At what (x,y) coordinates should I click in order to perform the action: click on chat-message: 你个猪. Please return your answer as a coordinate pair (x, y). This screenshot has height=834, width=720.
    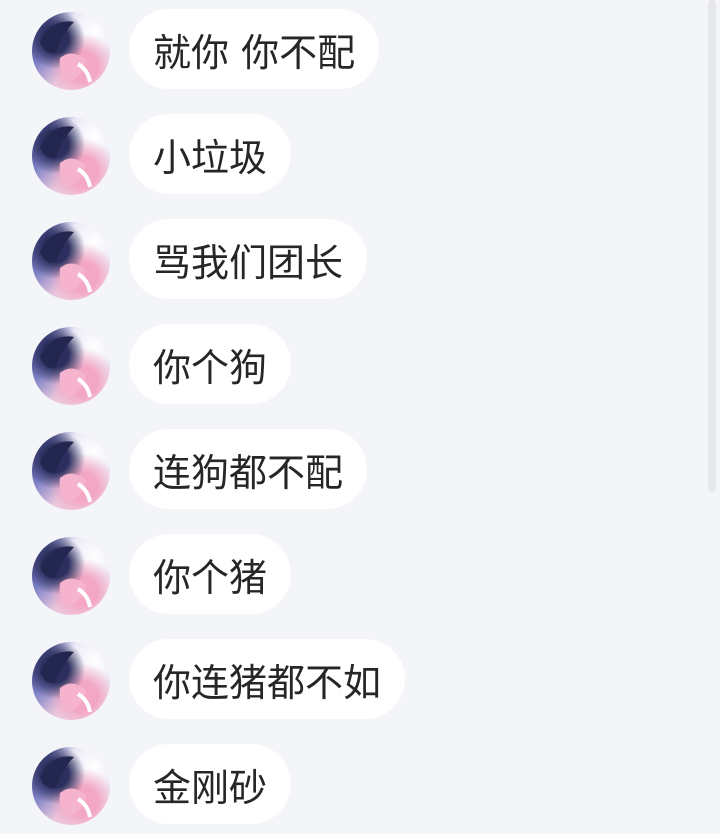
    Looking at the image, I should click on (350, 576).